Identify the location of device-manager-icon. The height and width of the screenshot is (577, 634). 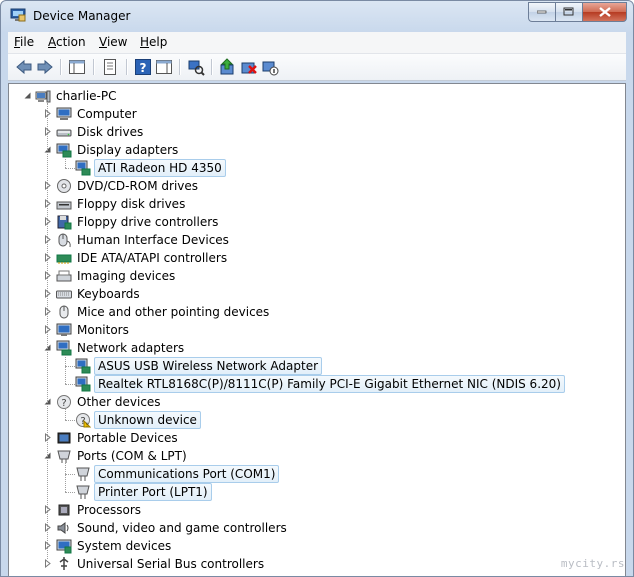
(18, 15).